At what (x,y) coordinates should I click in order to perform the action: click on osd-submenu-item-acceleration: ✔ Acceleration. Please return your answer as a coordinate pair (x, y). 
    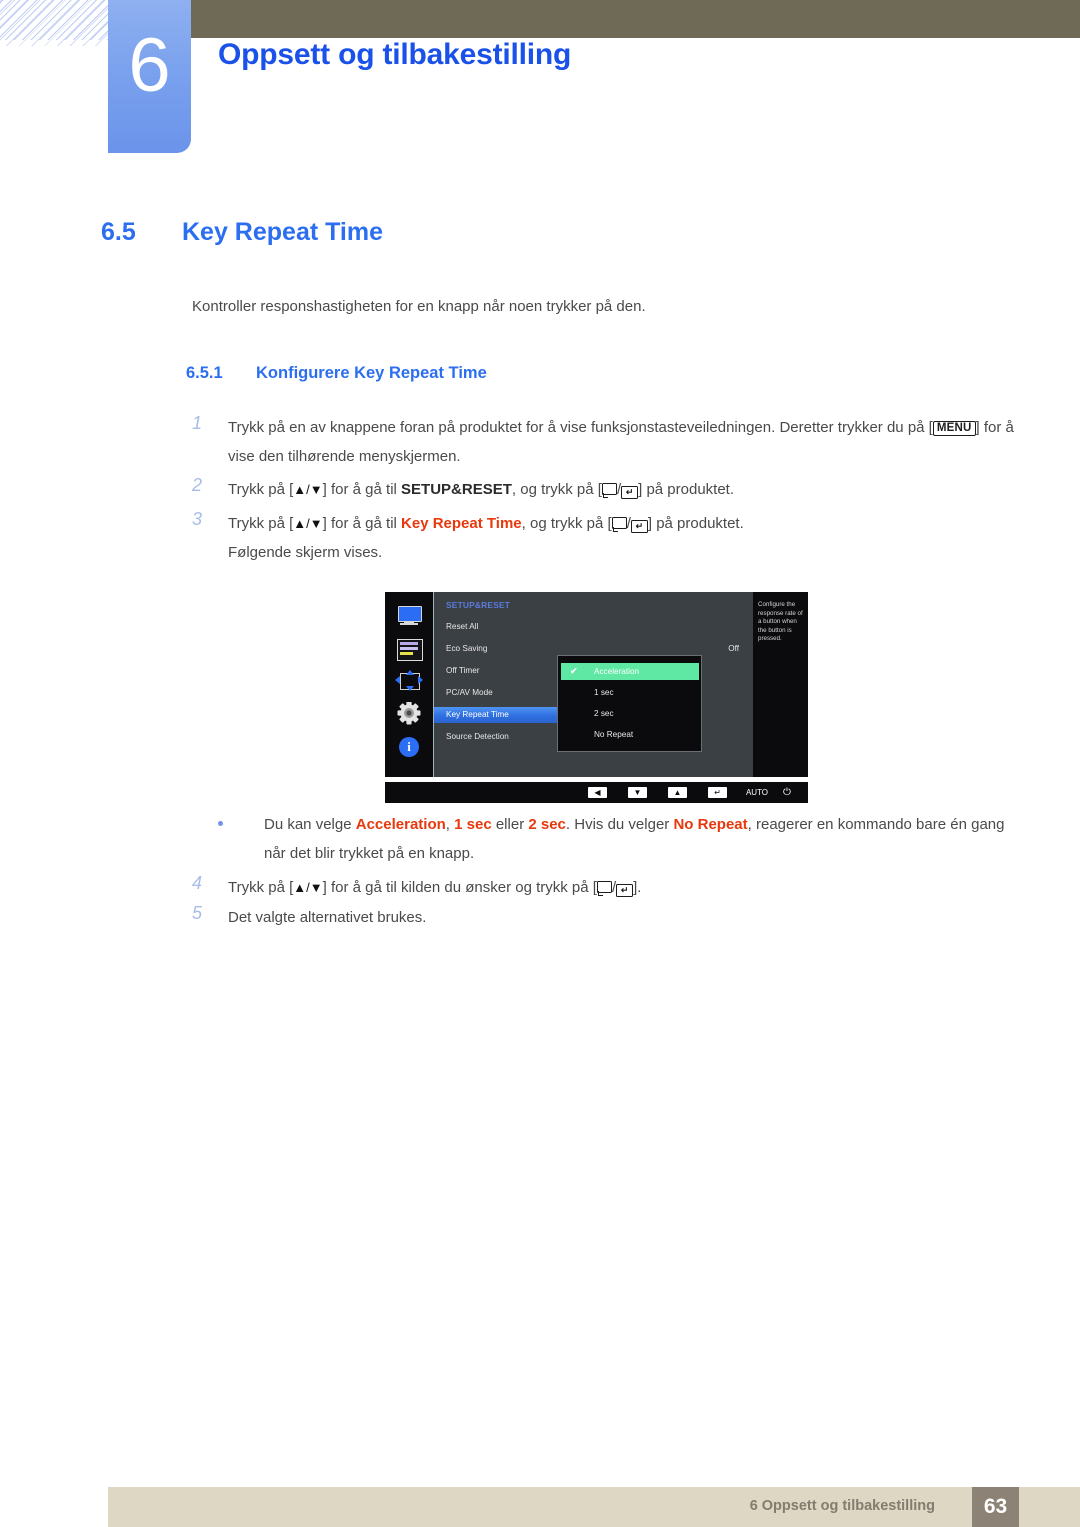
    Looking at the image, I should click on (630, 671).